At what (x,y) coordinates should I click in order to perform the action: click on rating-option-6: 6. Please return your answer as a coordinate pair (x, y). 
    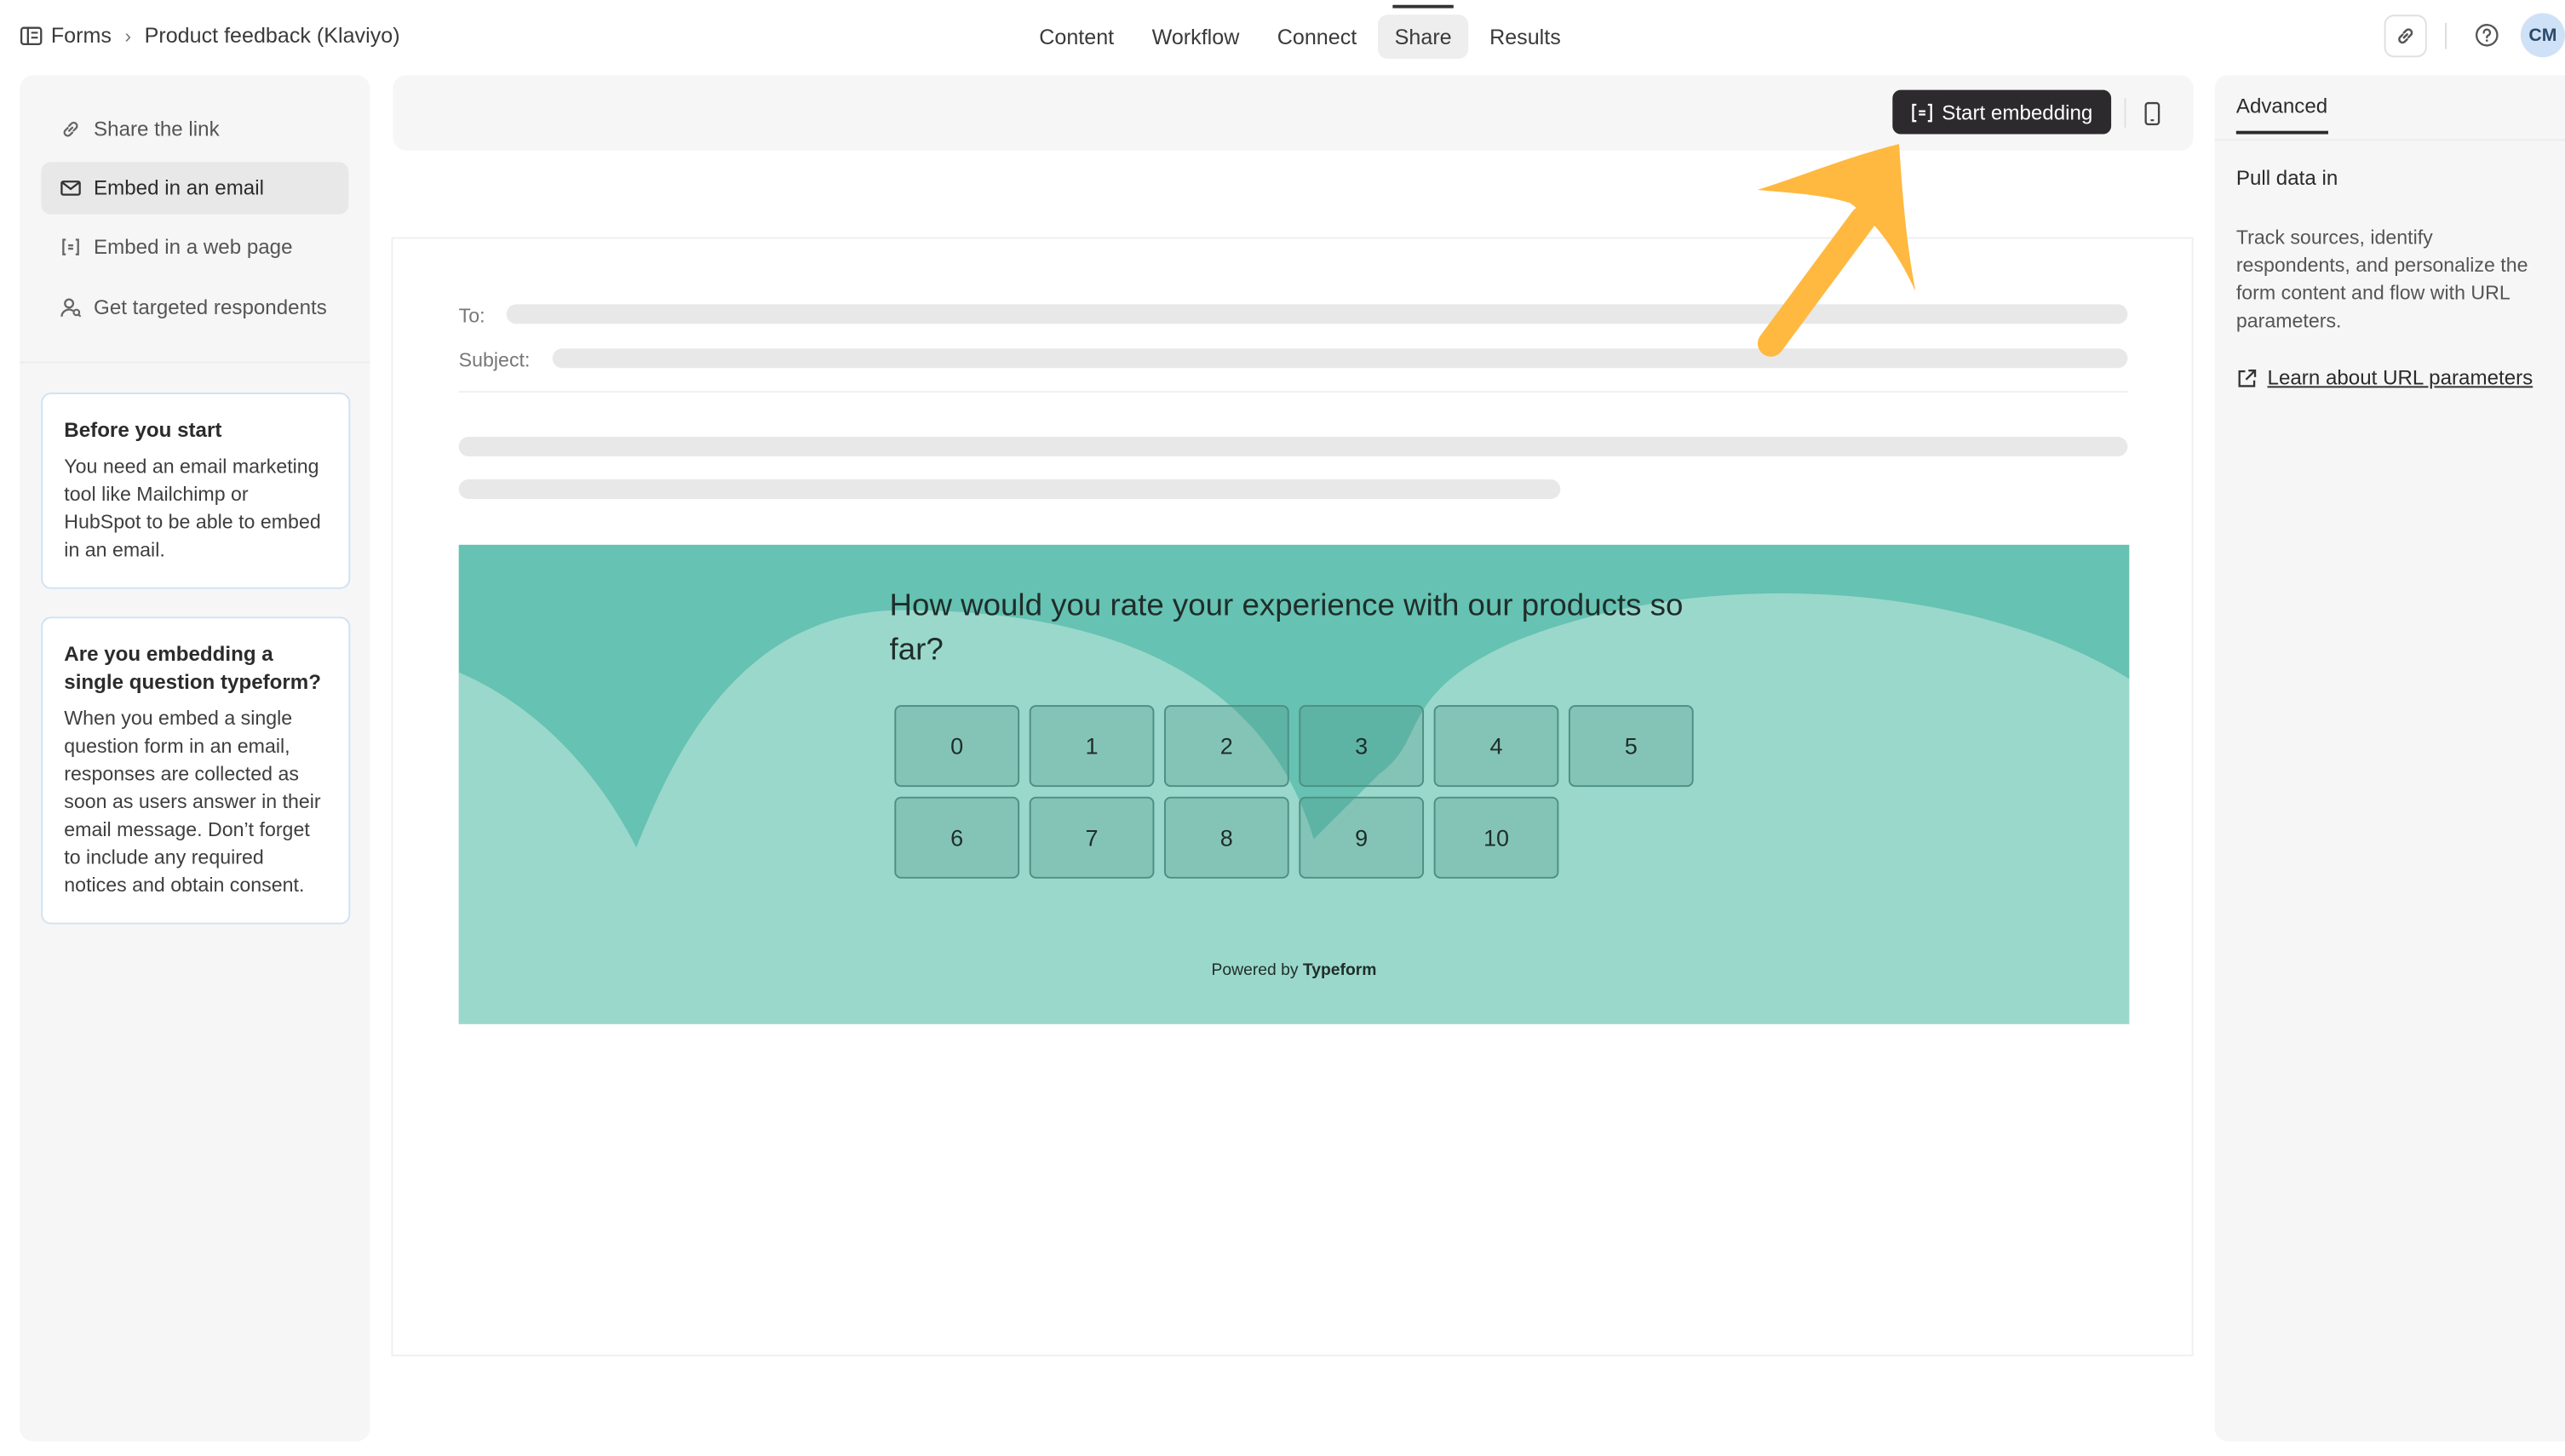
    Looking at the image, I should click on (957, 837).